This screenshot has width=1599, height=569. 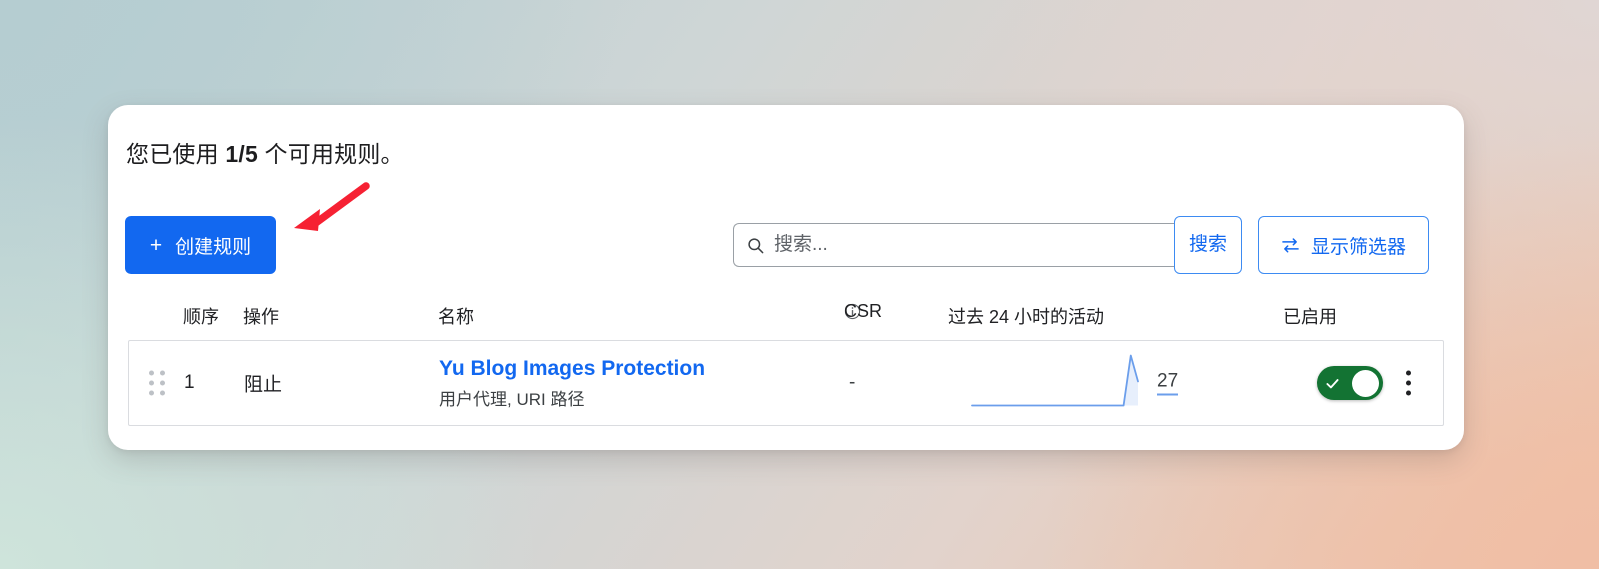 I want to click on column-header-csr-label: CSR, so click(x=863, y=311).